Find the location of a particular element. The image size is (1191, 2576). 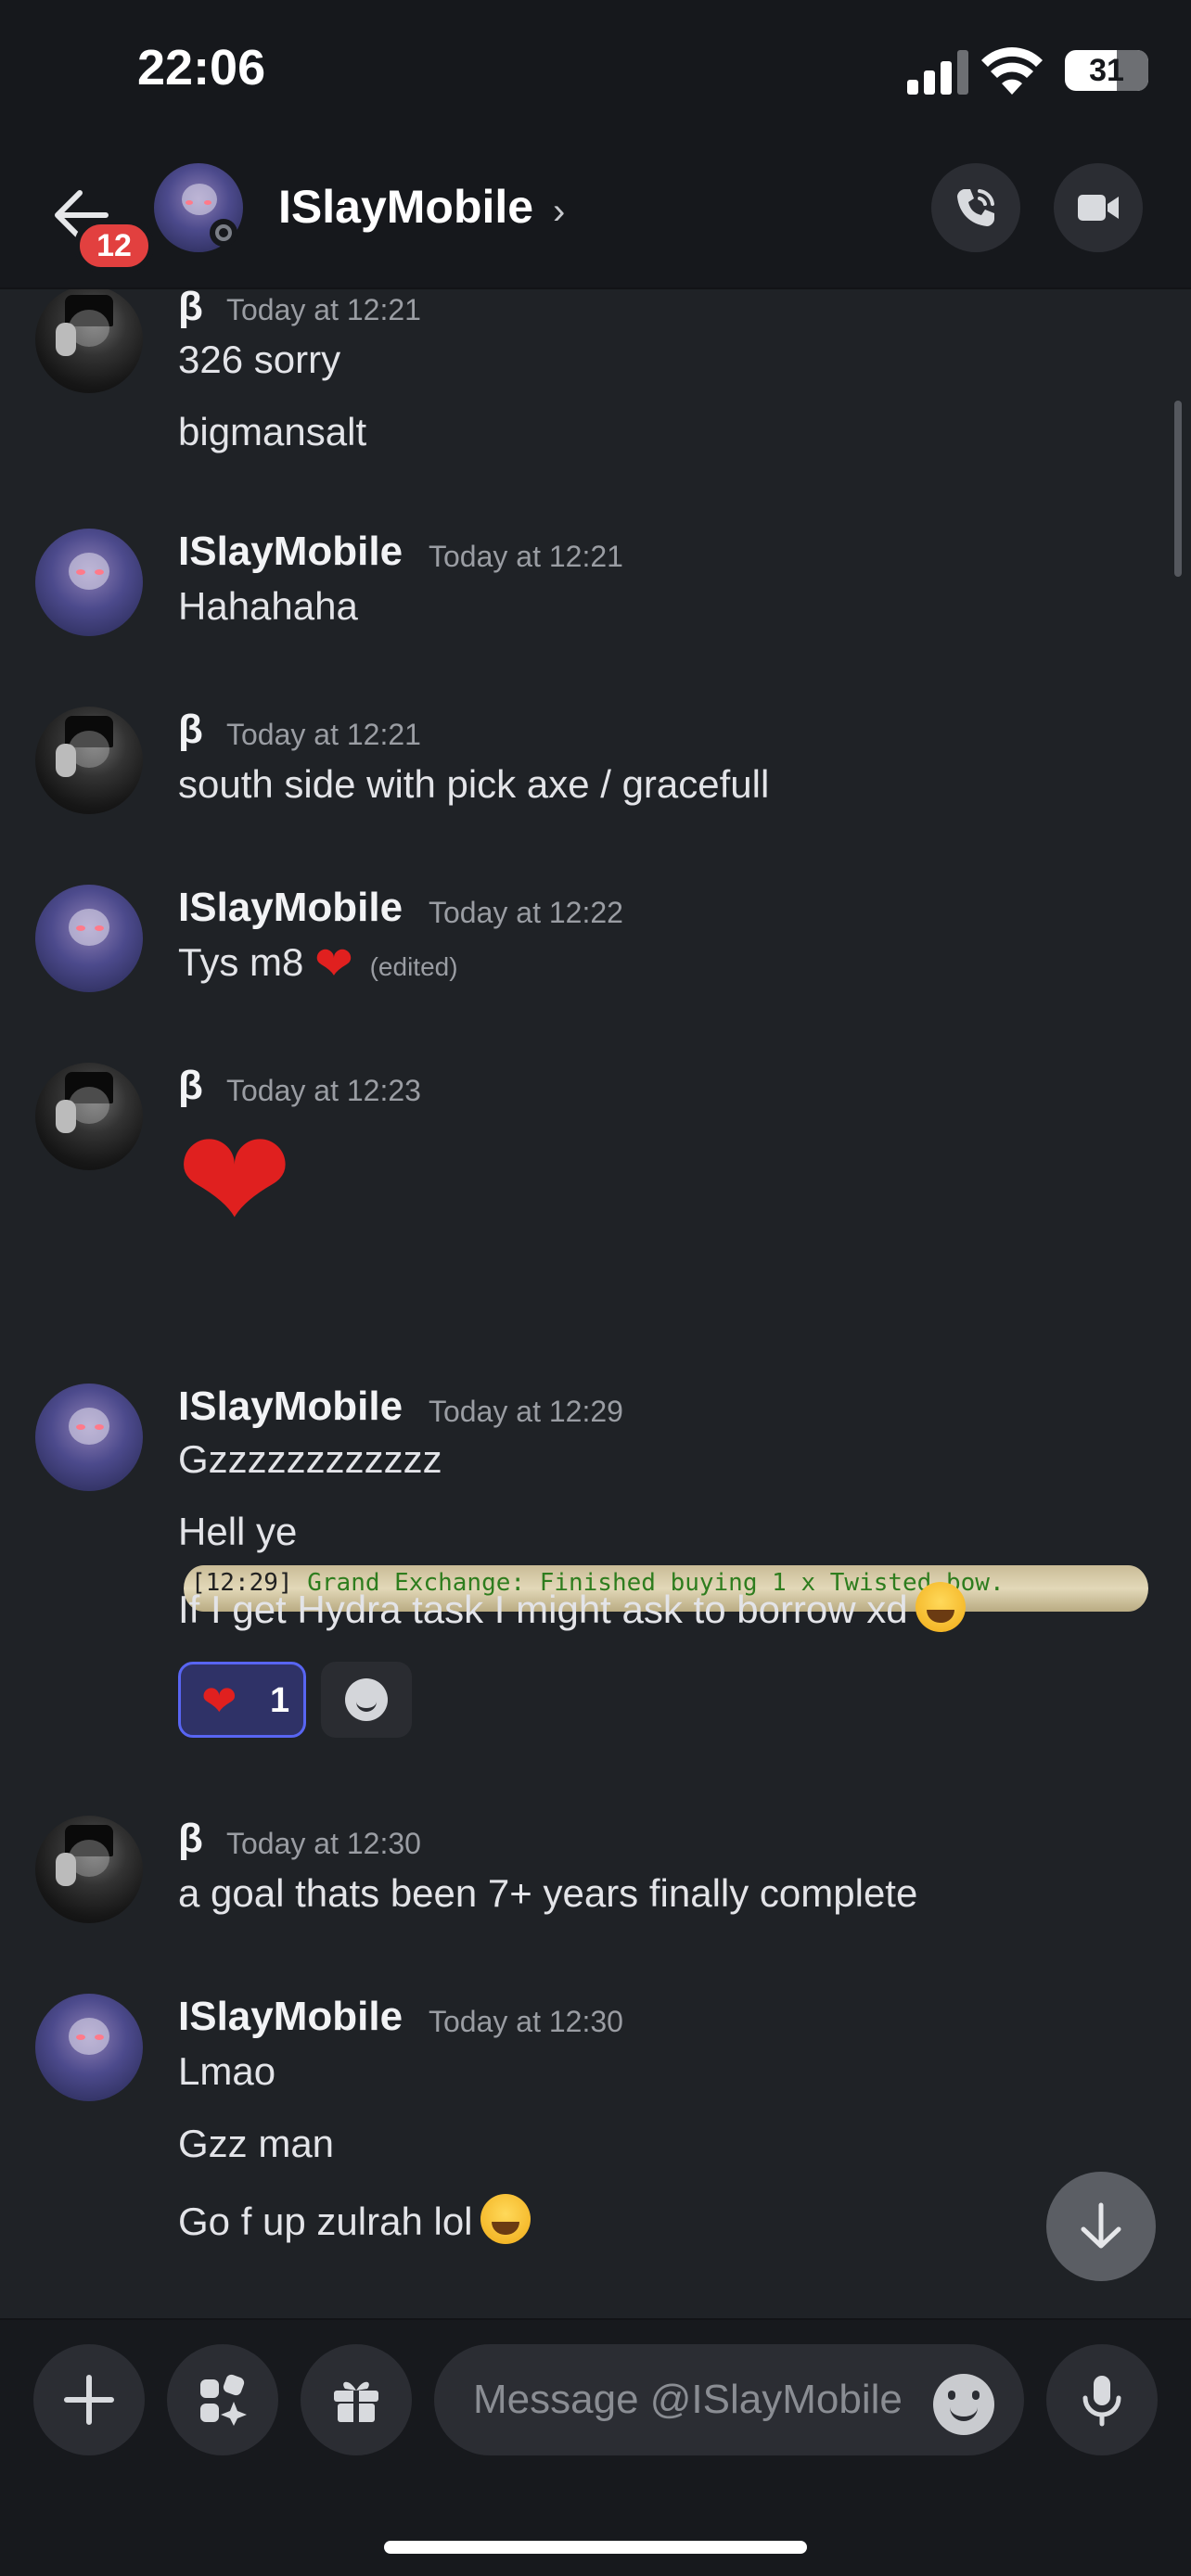

dm-header: 12 ISlayMobile › is located at coordinates (595, 214).